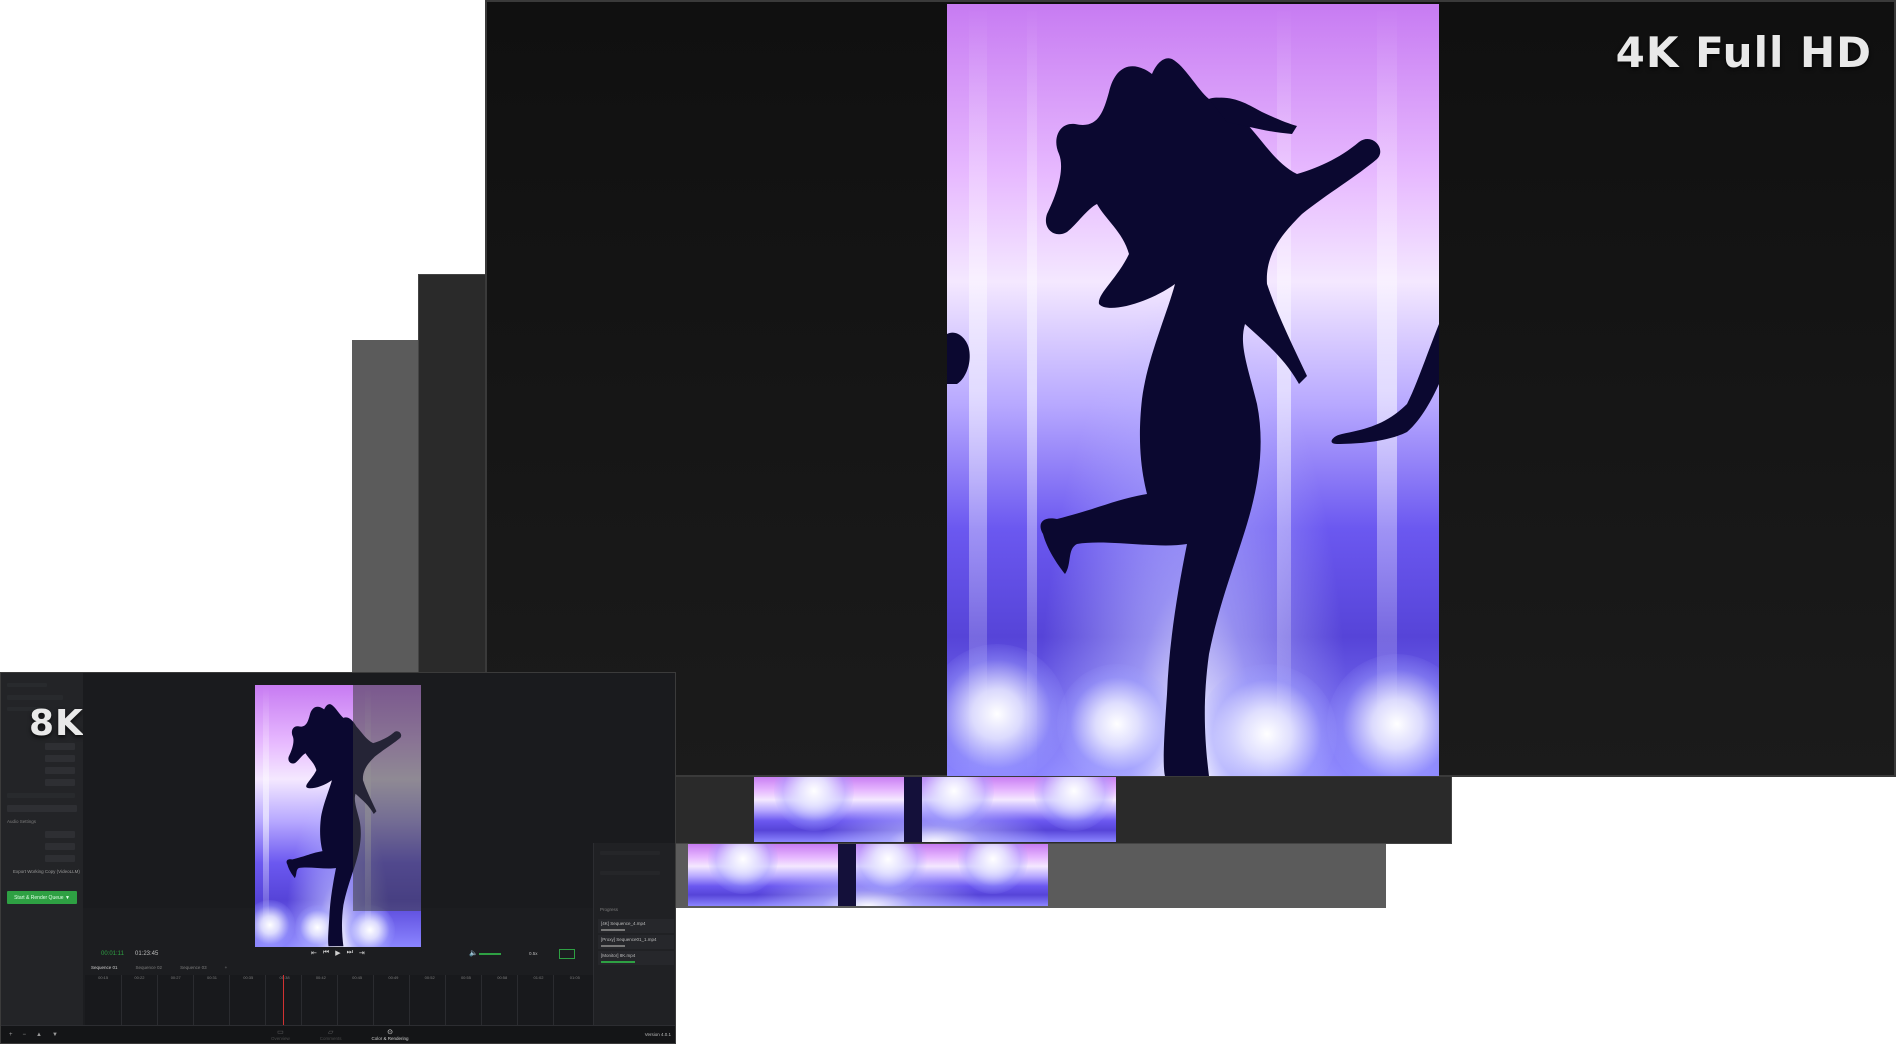  I want to click on playback-speed: 0.5x, so click(533, 953).